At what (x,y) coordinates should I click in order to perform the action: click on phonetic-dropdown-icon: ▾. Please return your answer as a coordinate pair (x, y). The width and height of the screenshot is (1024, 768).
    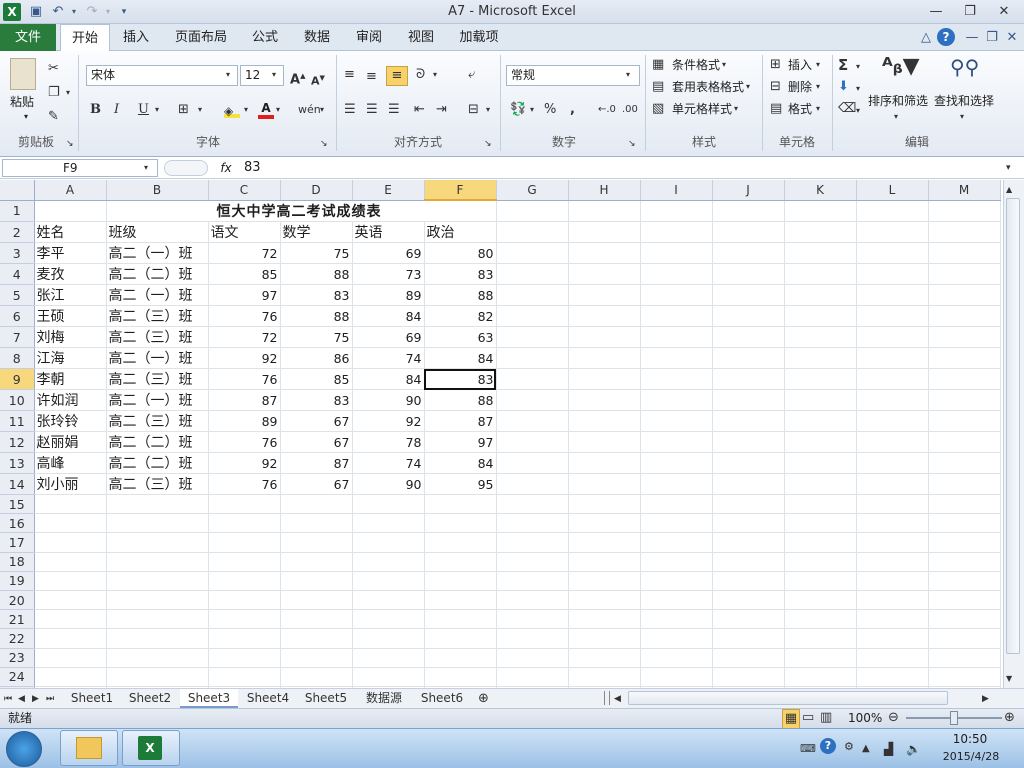
    Looking at the image, I should click on (322, 110).